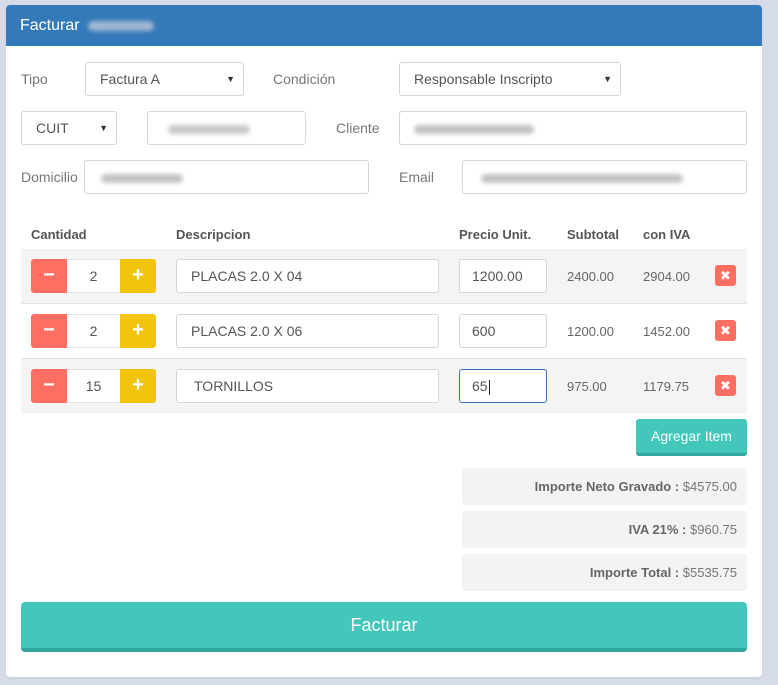  I want to click on domicilio-label: Domicilio, so click(49, 177).